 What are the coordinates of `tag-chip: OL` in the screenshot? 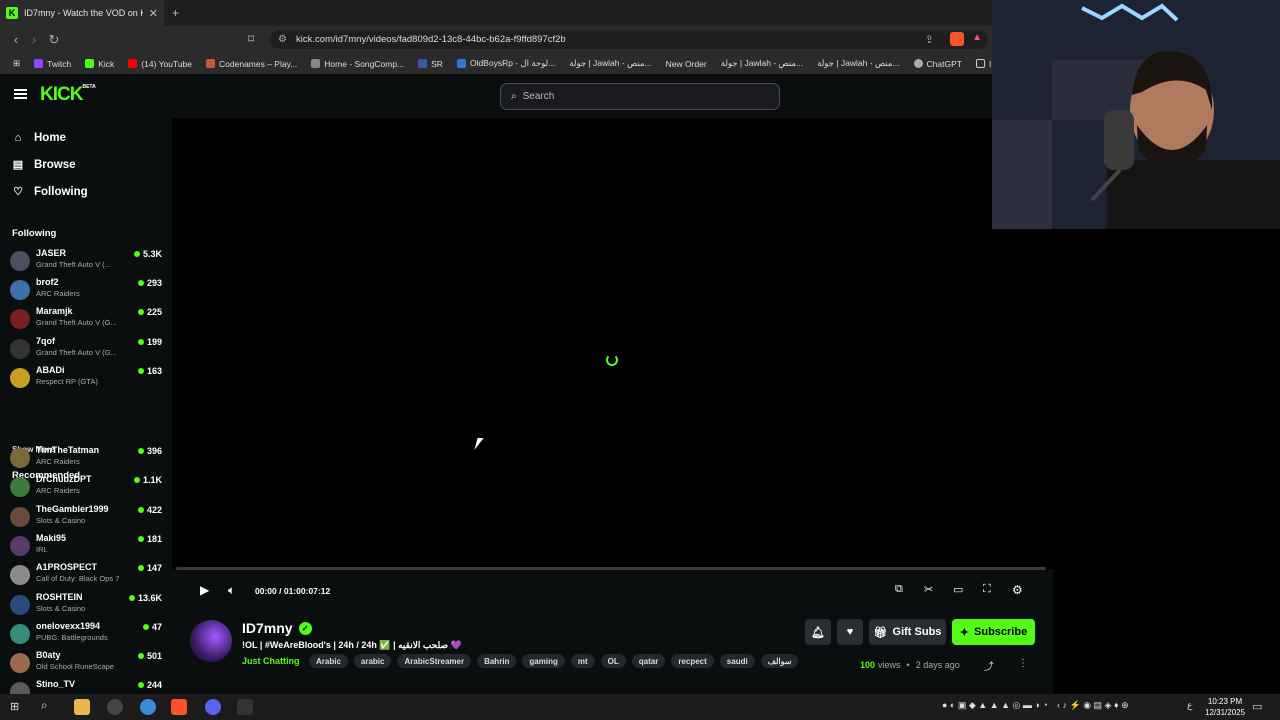 It's located at (613, 661).